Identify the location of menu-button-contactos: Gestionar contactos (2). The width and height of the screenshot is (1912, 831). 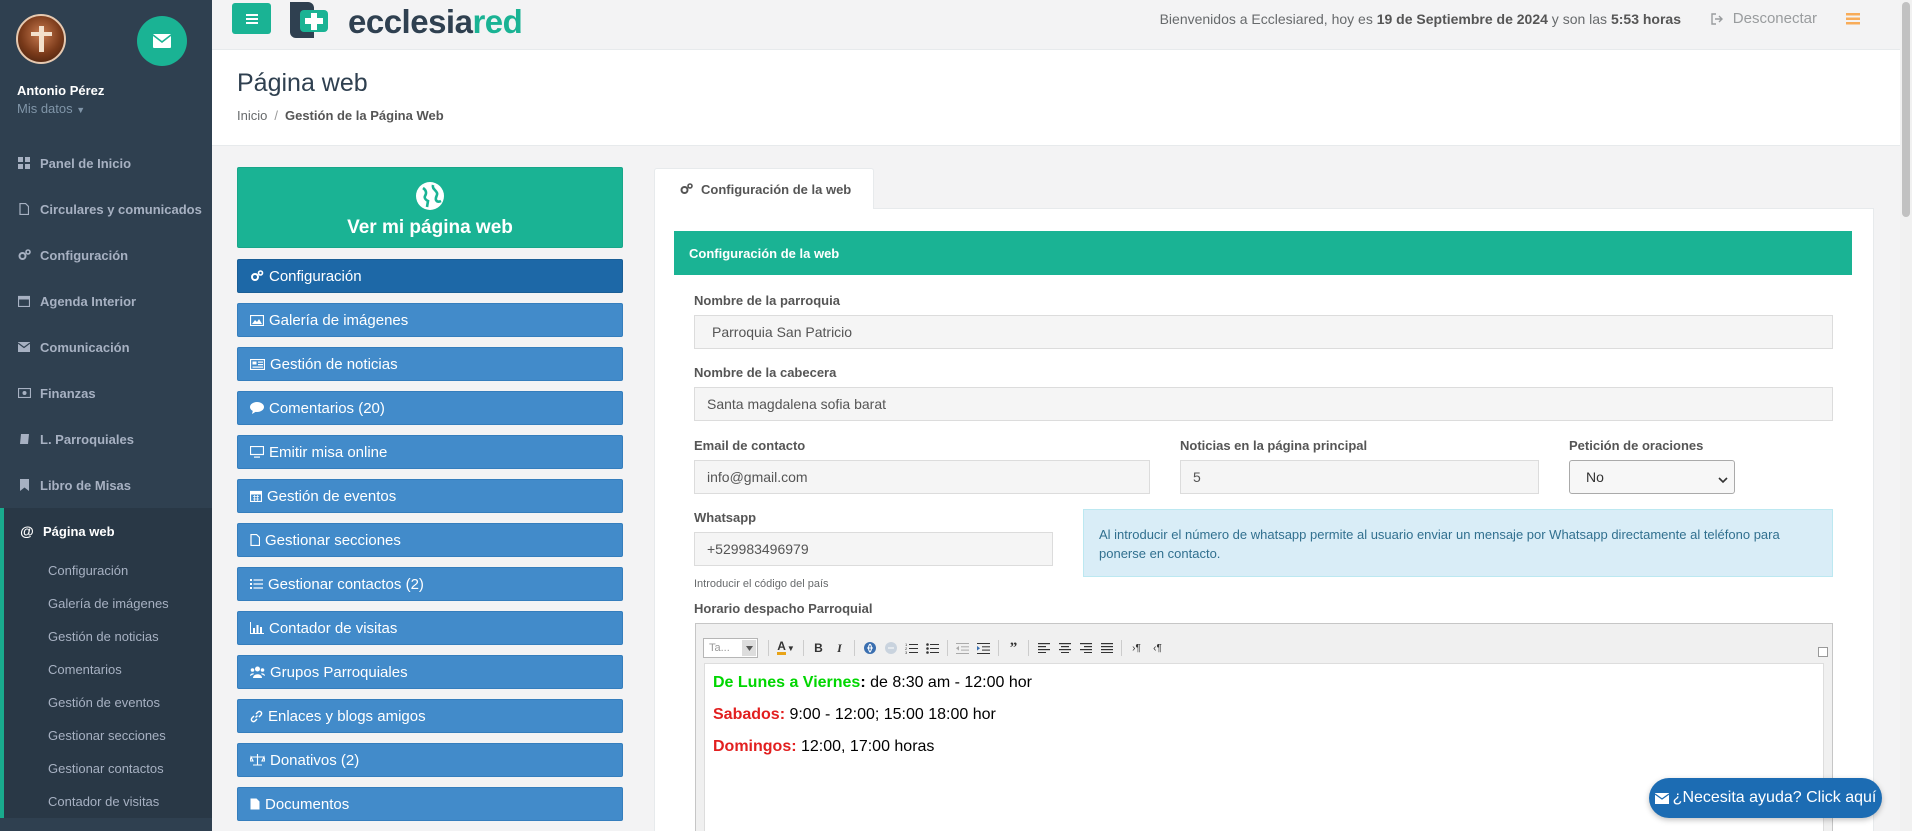
(430, 584).